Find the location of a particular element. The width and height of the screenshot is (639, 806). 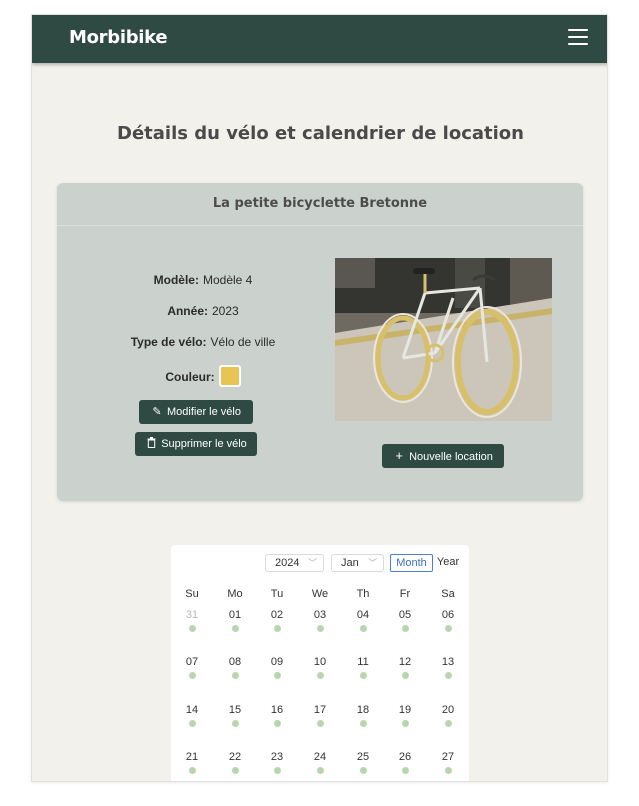

detail-type-label: Type de vélo: is located at coordinates (168, 342).